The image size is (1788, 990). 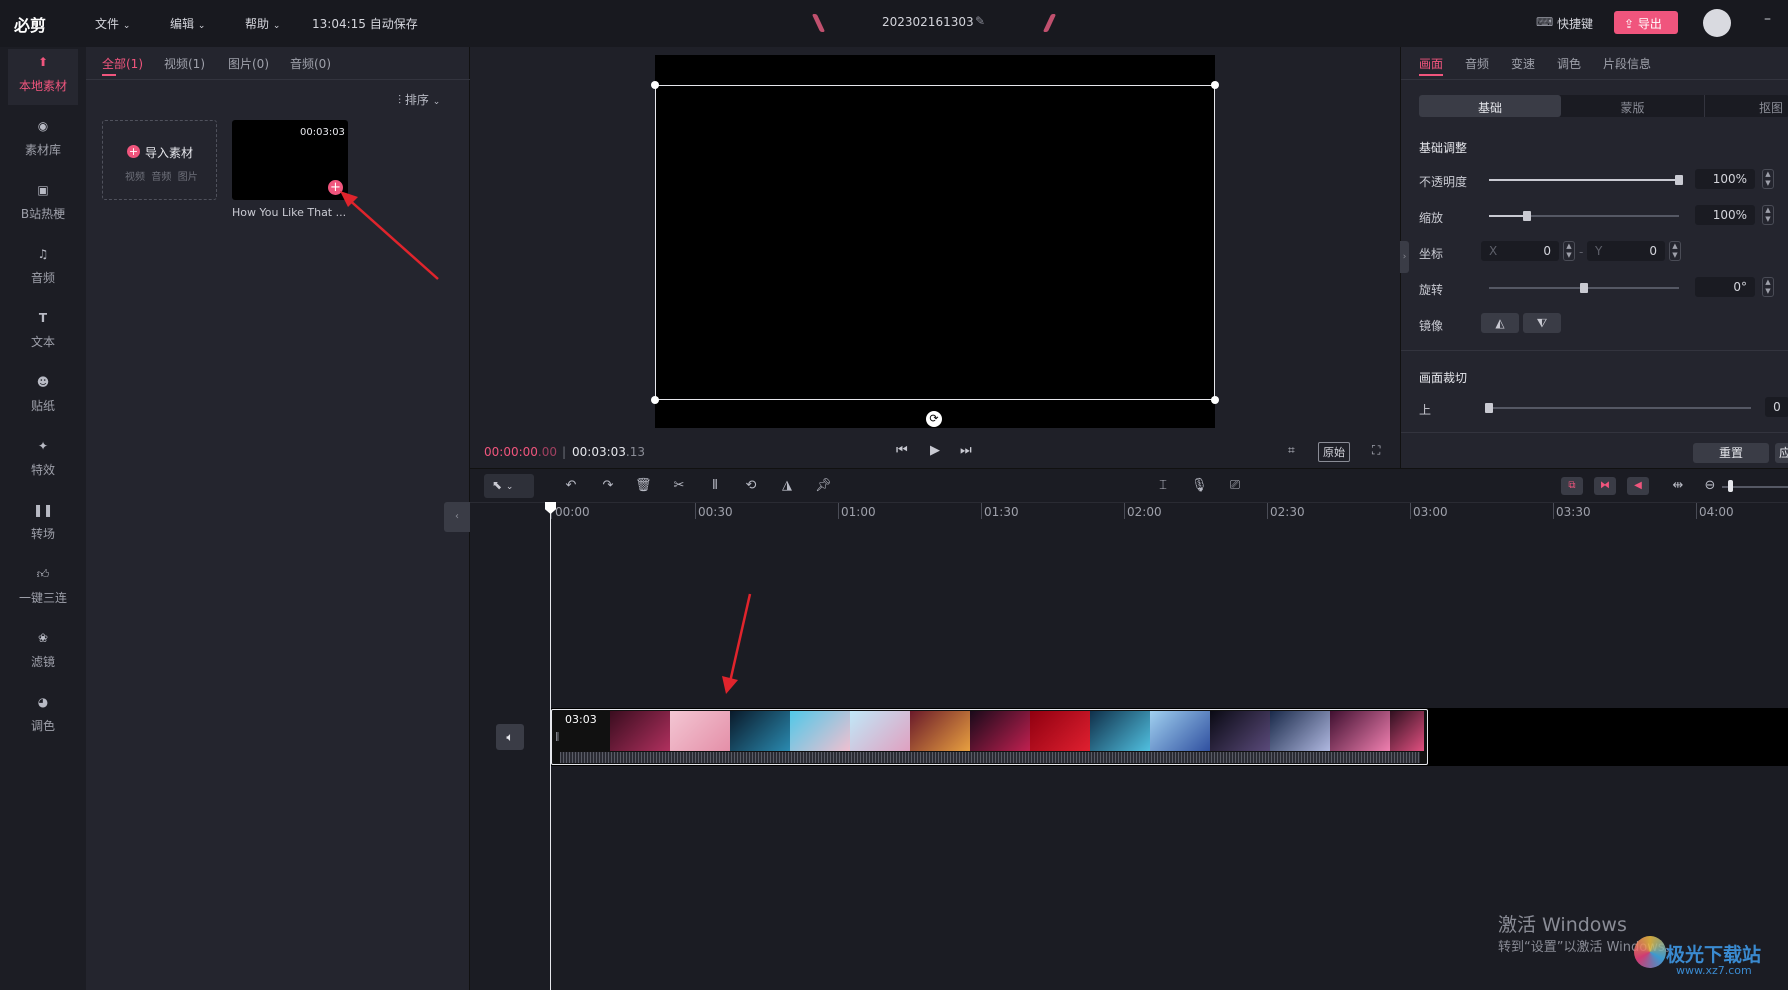 What do you see at coordinates (1768, 179) in the screenshot?
I see `opacity-stepper: ▲ ▼` at bounding box center [1768, 179].